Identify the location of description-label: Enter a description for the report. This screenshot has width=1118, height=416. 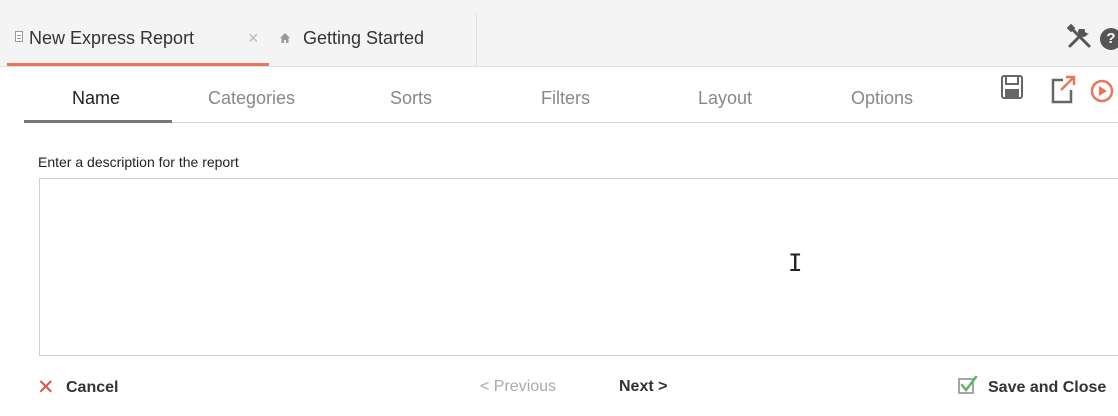
(138, 162).